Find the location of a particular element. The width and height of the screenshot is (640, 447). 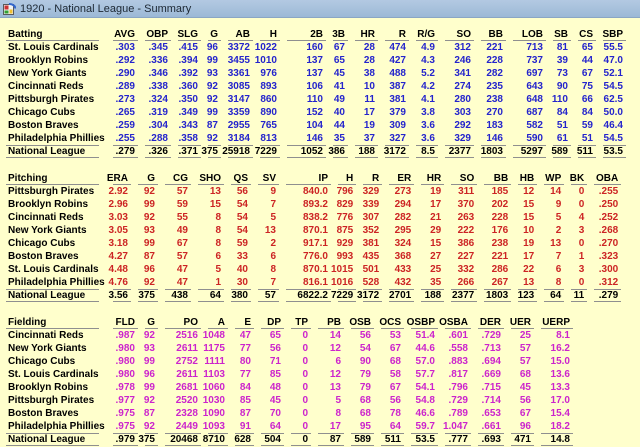

stat-cell: 15.0 is located at coordinates (560, 361).